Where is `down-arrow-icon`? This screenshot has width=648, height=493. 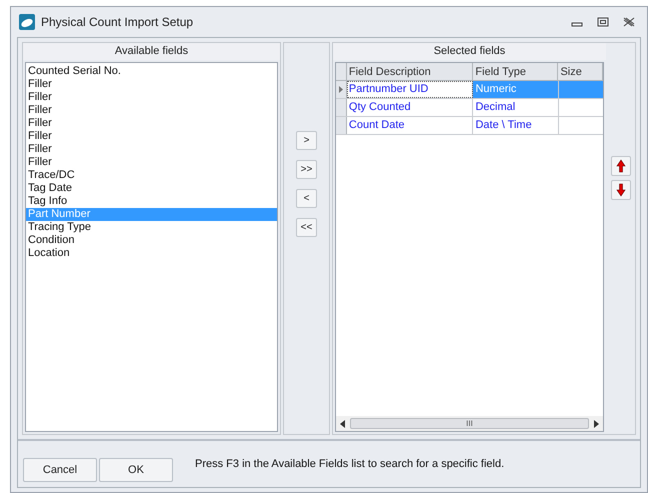 down-arrow-icon is located at coordinates (621, 190).